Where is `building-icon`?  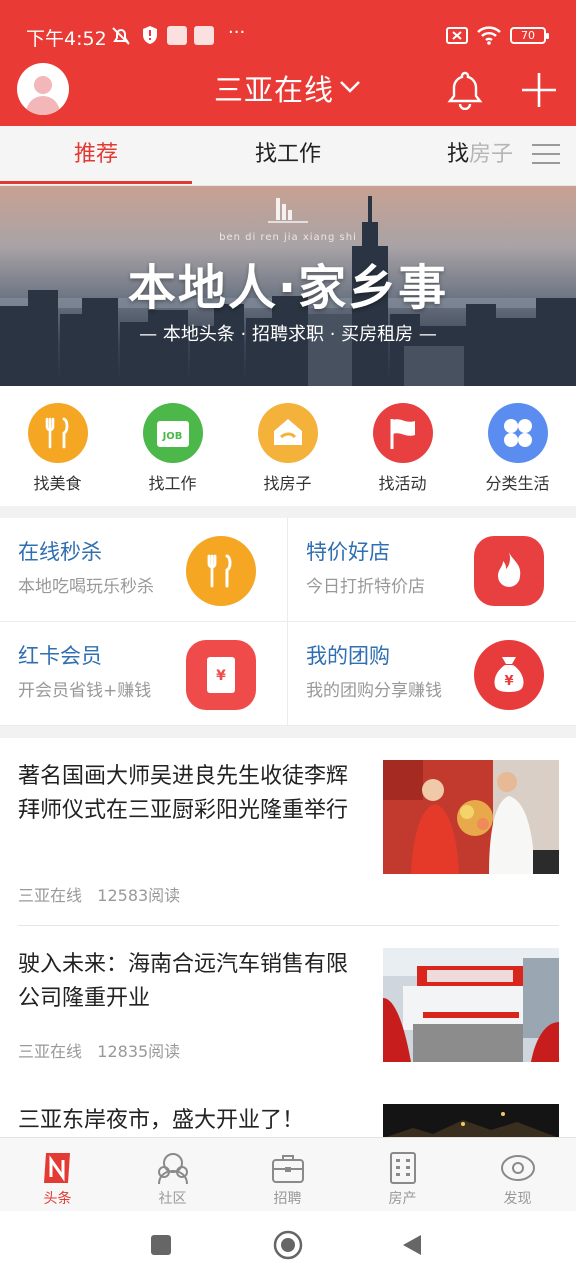
building-icon is located at coordinates (403, 1168).